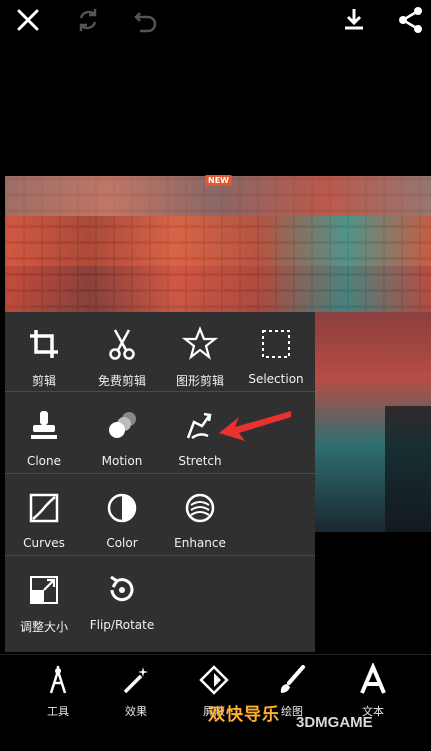  I want to click on tools-icon, so click(58, 680).